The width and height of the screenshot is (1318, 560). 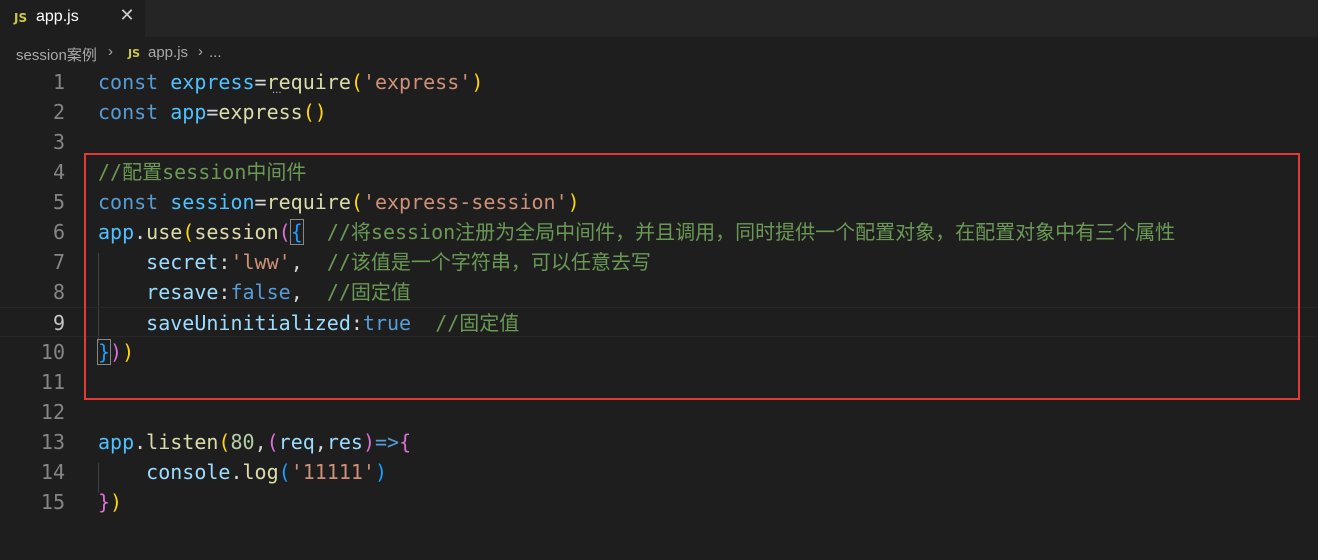 What do you see at coordinates (52, 472) in the screenshot?
I see `line-number: 14` at bounding box center [52, 472].